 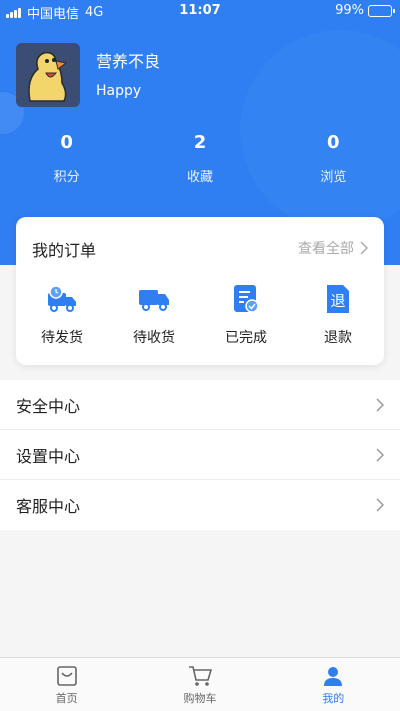 I want to click on stats-row: 0 积分 2 收藏 0 浏览, so click(x=200, y=157).